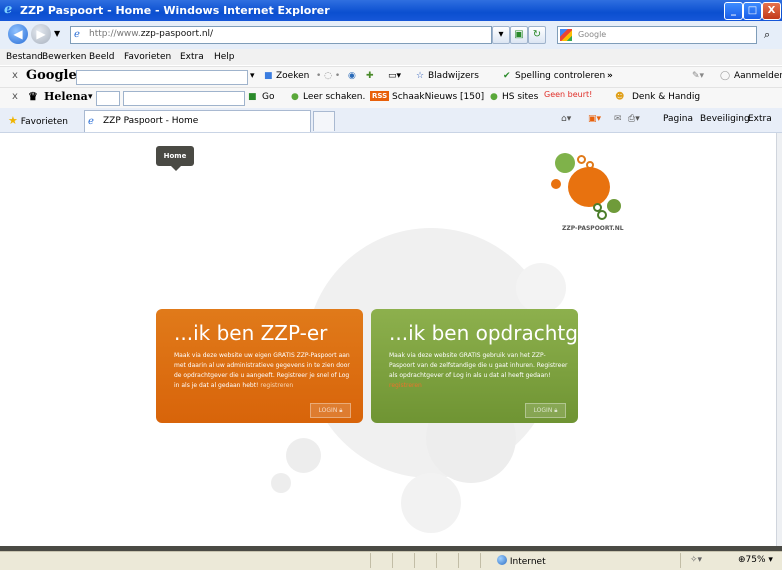  I want to click on helena-brand: Helena, so click(66, 96).